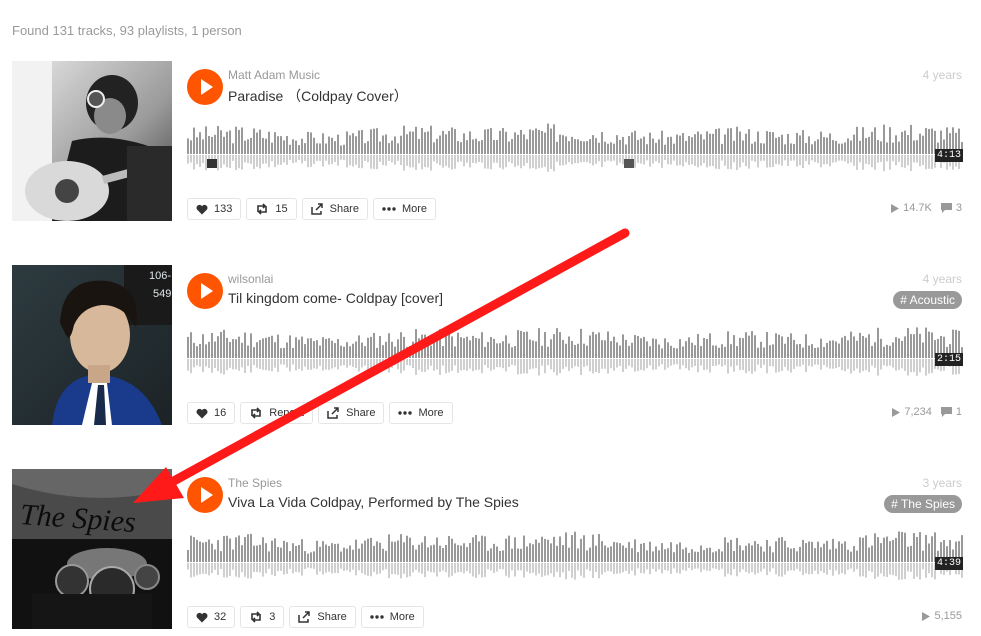 This screenshot has height=636, width=981. I want to click on repost-button: 3, so click(262, 617).